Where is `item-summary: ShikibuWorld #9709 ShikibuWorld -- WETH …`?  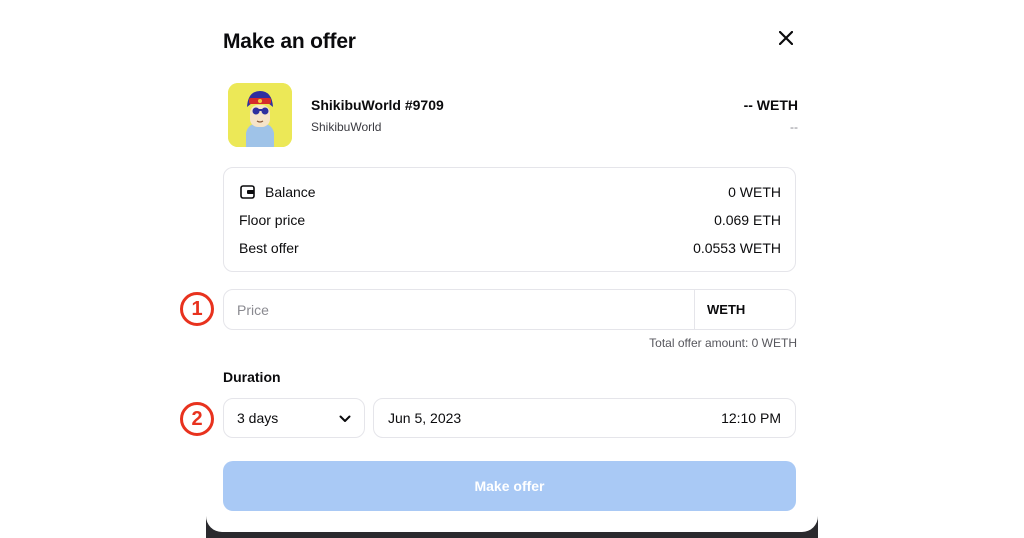 item-summary: ShikibuWorld #9709 ShikibuWorld -- WETH … is located at coordinates (513, 115).